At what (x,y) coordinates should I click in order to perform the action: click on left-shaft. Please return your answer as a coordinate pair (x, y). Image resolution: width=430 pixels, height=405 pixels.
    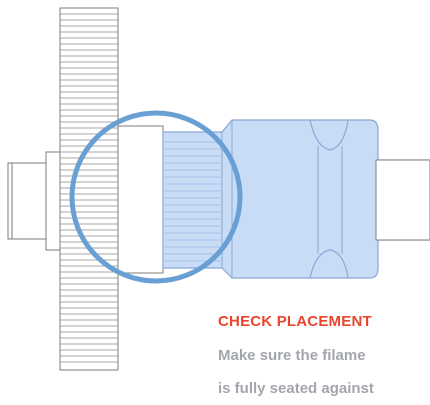
    Looking at the image, I should click on (34, 201).